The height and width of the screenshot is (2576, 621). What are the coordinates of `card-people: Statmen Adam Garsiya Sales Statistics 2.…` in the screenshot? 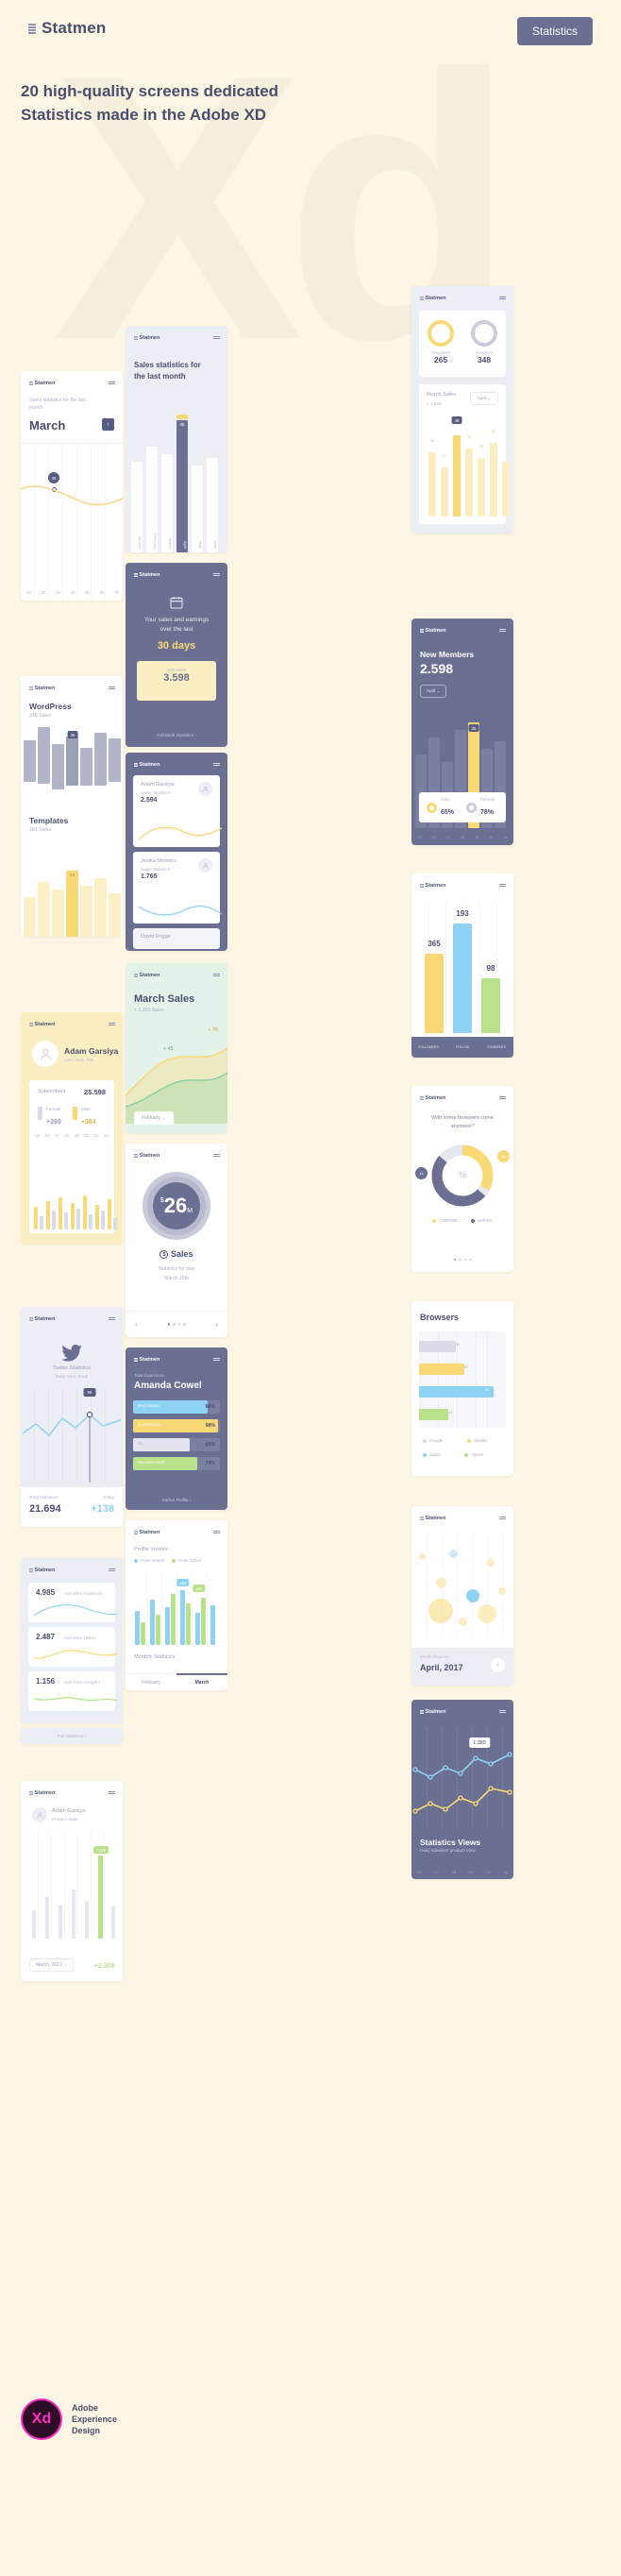 It's located at (176, 852).